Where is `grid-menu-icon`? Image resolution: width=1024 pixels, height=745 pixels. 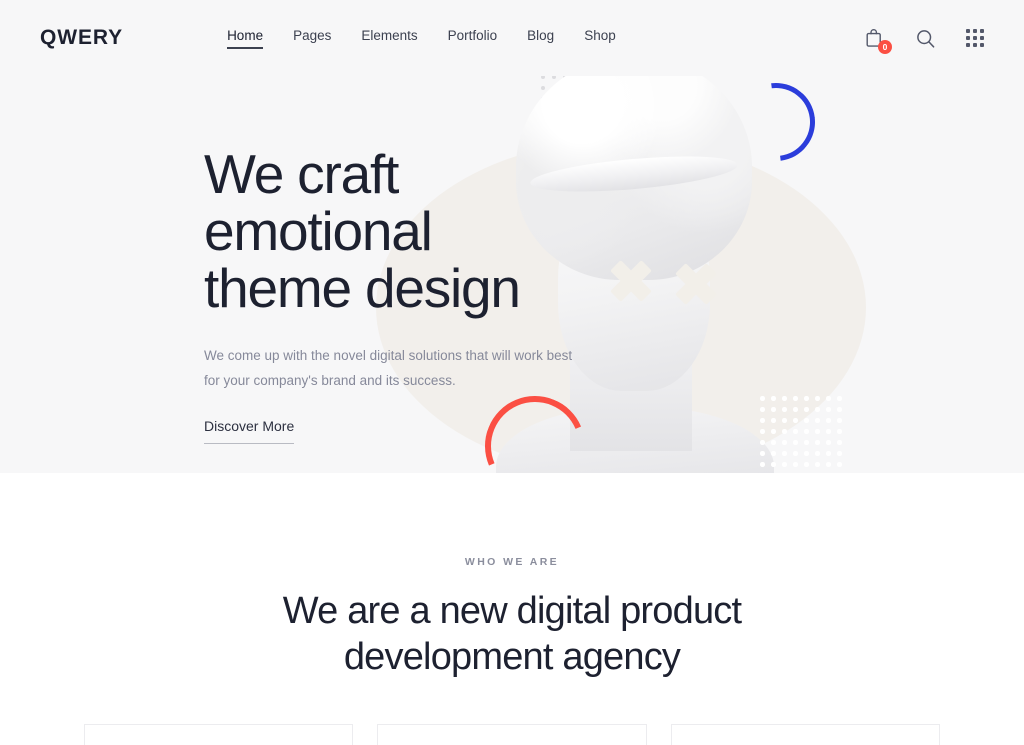 grid-menu-icon is located at coordinates (975, 38).